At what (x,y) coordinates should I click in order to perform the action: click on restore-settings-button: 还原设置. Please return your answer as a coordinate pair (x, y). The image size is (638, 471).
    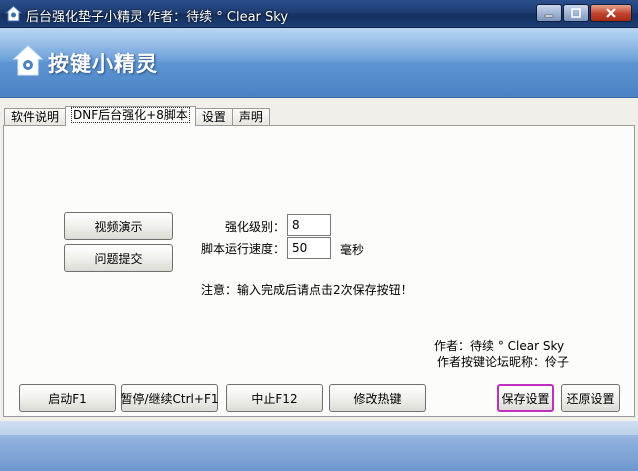
    Looking at the image, I should click on (590, 398).